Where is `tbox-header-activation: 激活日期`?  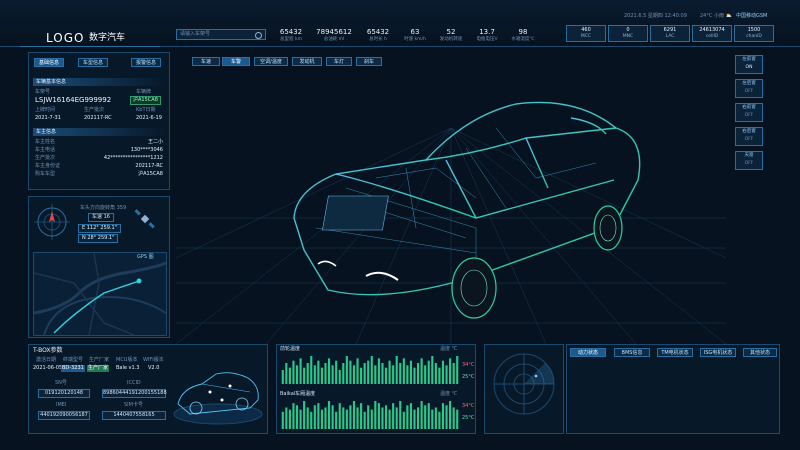 tbox-header-activation: 激活日期 is located at coordinates (46, 360).